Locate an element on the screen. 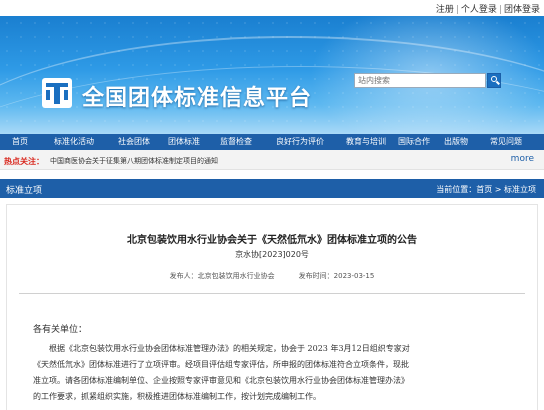 The height and width of the screenshot is (410, 544). divider is located at coordinates (272, 293).